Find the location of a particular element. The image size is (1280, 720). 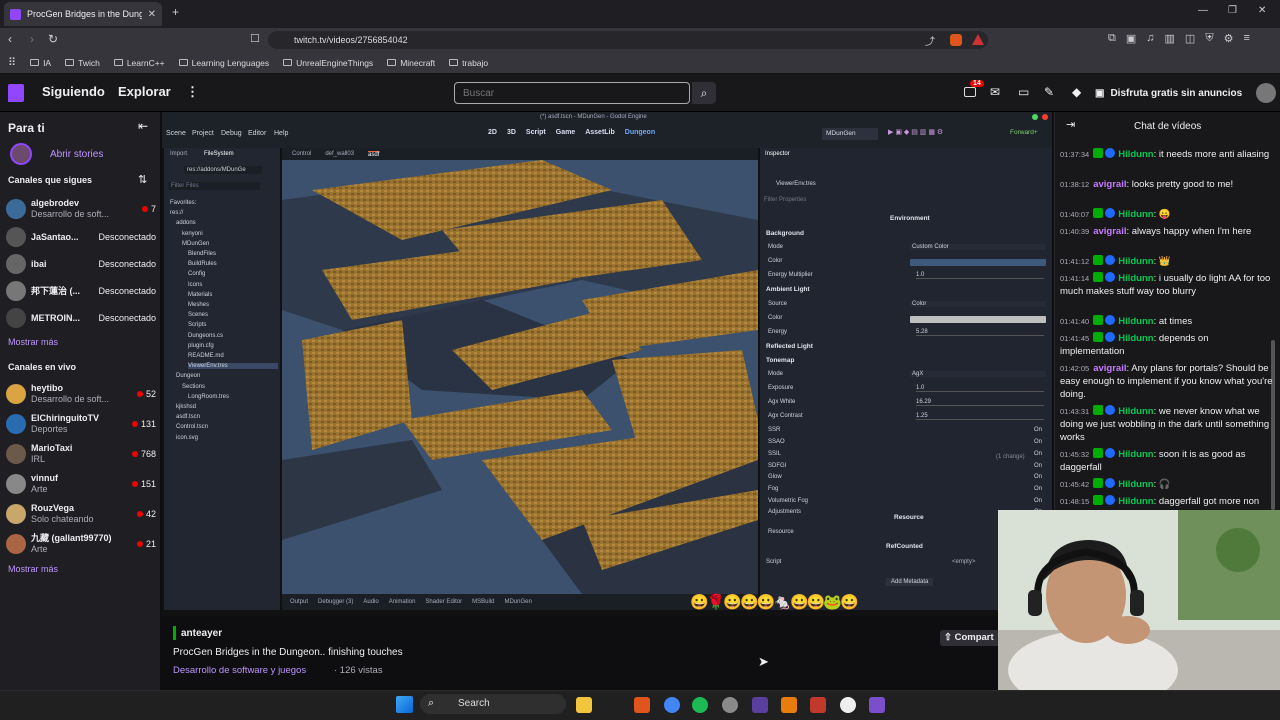

maximize-icon: ❐ is located at coordinates (1232, 10).